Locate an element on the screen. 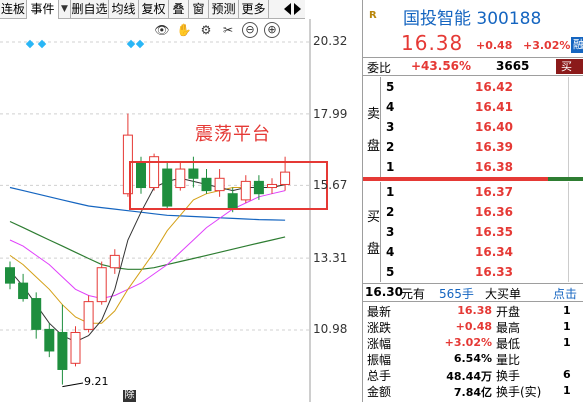  order-book-row: 2 16.36 is located at coordinates (483, 212).